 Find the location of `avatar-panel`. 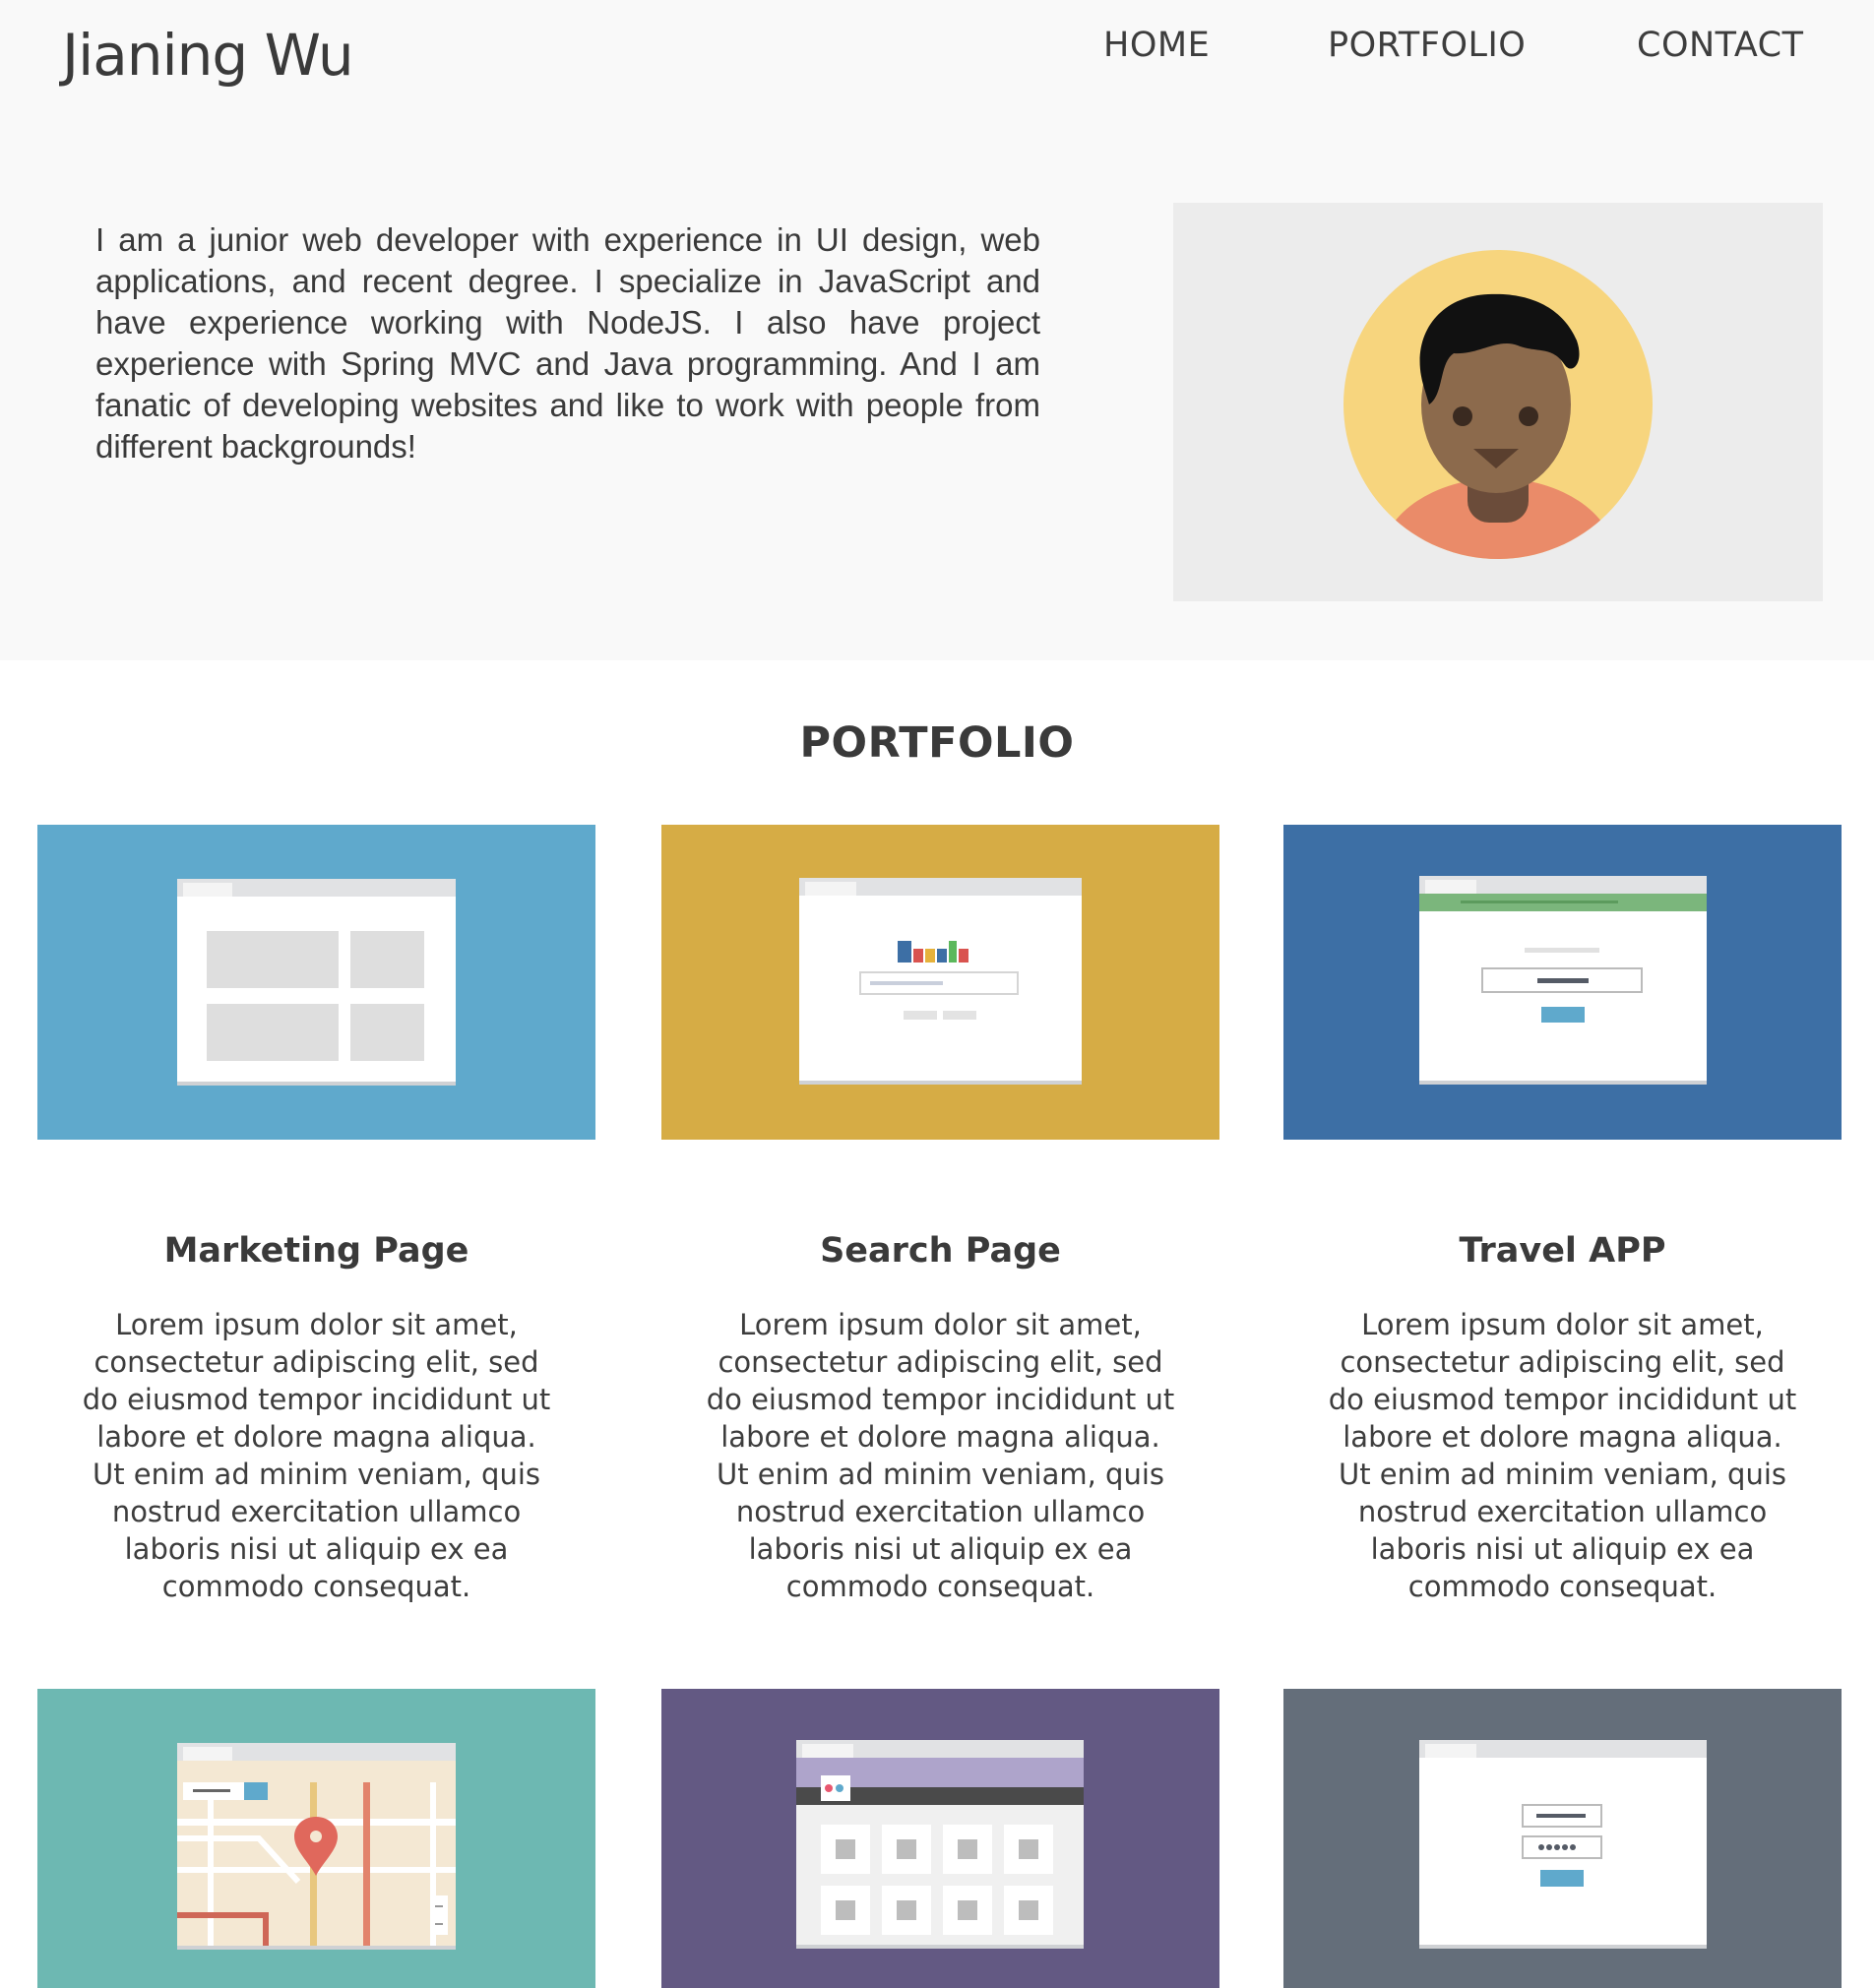

avatar-panel is located at coordinates (1498, 402).